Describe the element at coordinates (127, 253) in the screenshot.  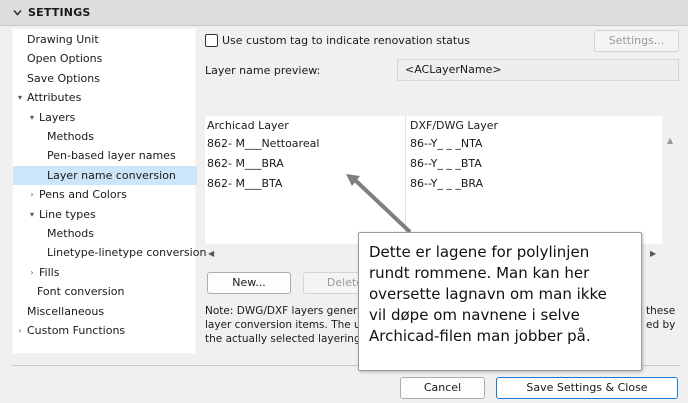
I see `tree-item-label: Linetype-linetype conversion` at that location.